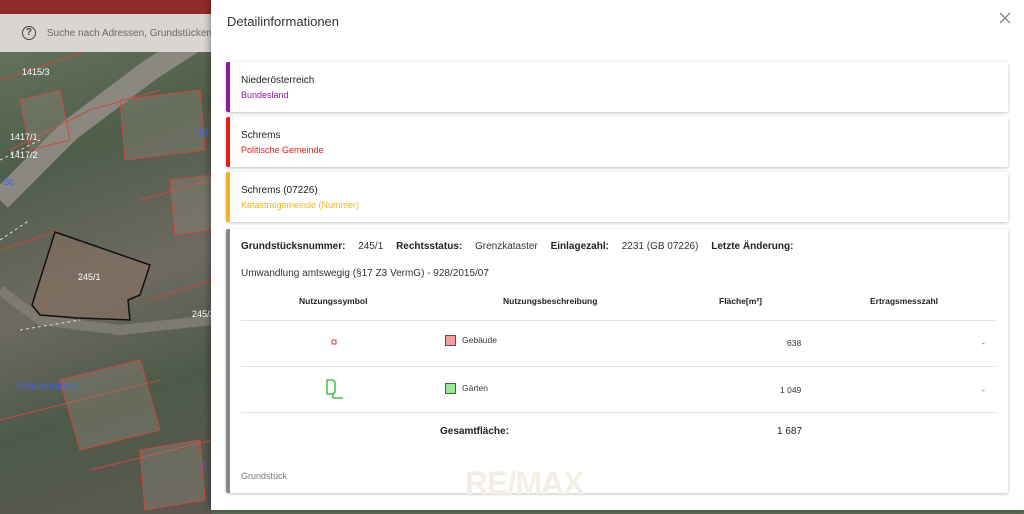 This screenshot has height=514, width=1024. I want to click on map-place-label: Sc, so click(9, 182).